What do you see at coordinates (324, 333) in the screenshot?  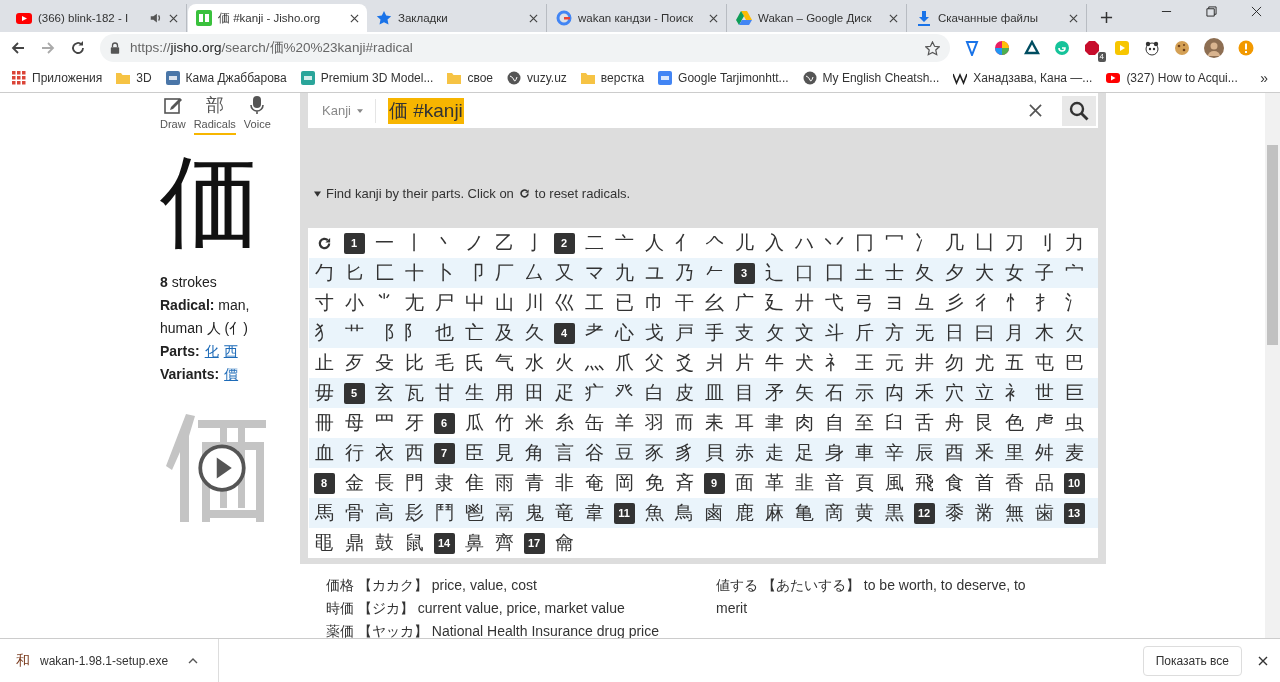 I see `radical: 犭` at bounding box center [324, 333].